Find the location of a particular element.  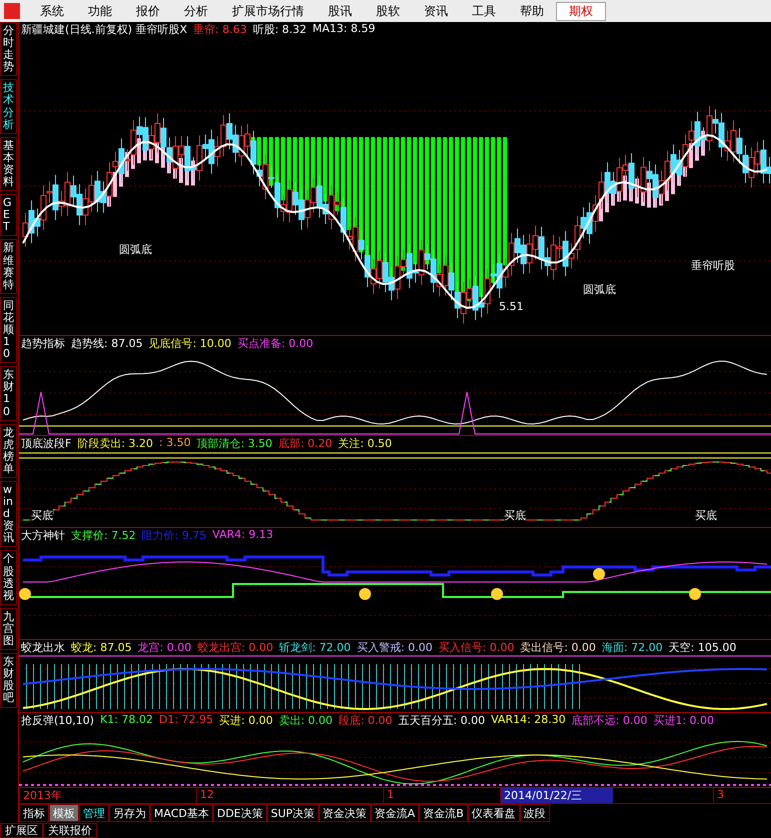

legend-text: 顶底波段F is located at coordinates (46, 443).